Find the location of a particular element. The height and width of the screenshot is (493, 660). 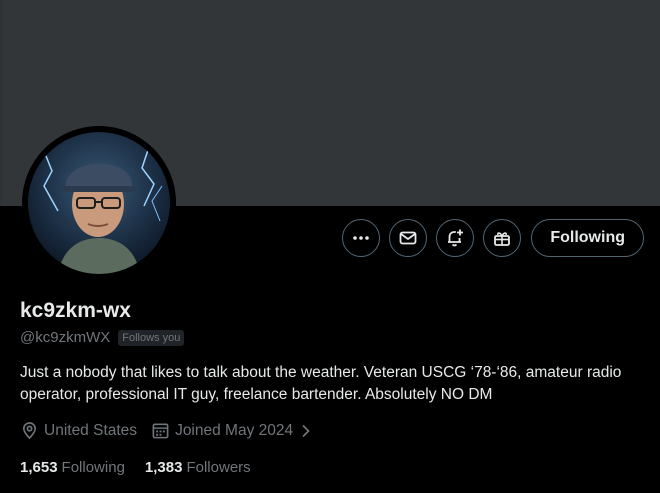

joined-text: Joined May 2024 is located at coordinates (234, 430).